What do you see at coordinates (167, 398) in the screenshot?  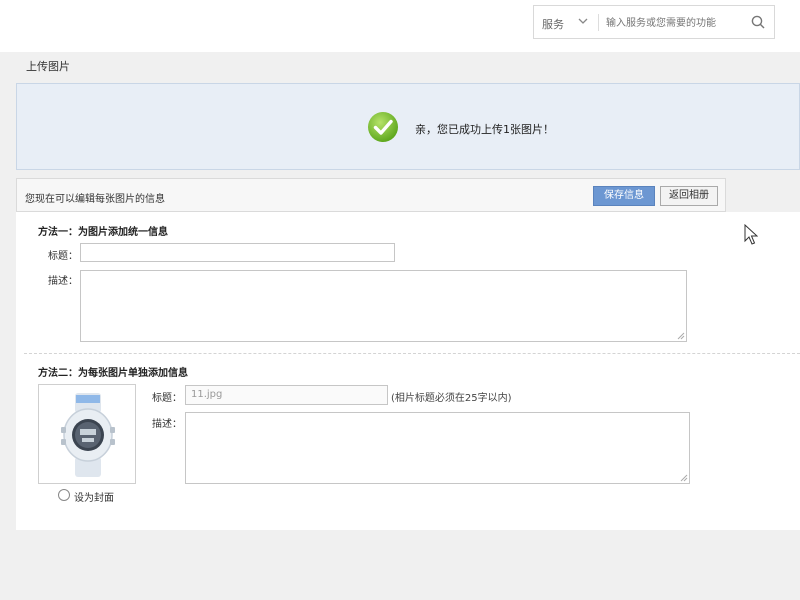 I see `method-two-title-label: 标题：` at bounding box center [167, 398].